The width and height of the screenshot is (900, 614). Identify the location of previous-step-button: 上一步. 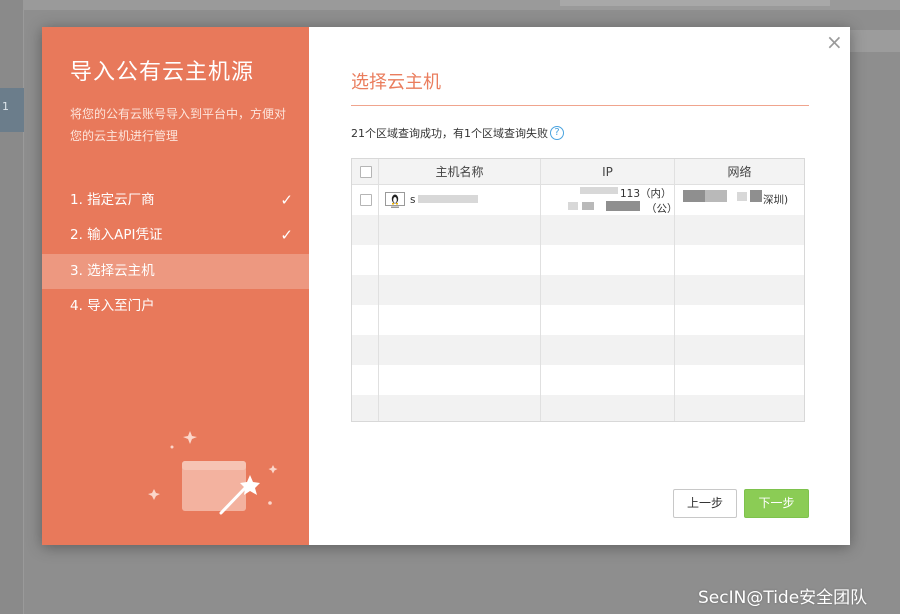
(705, 503).